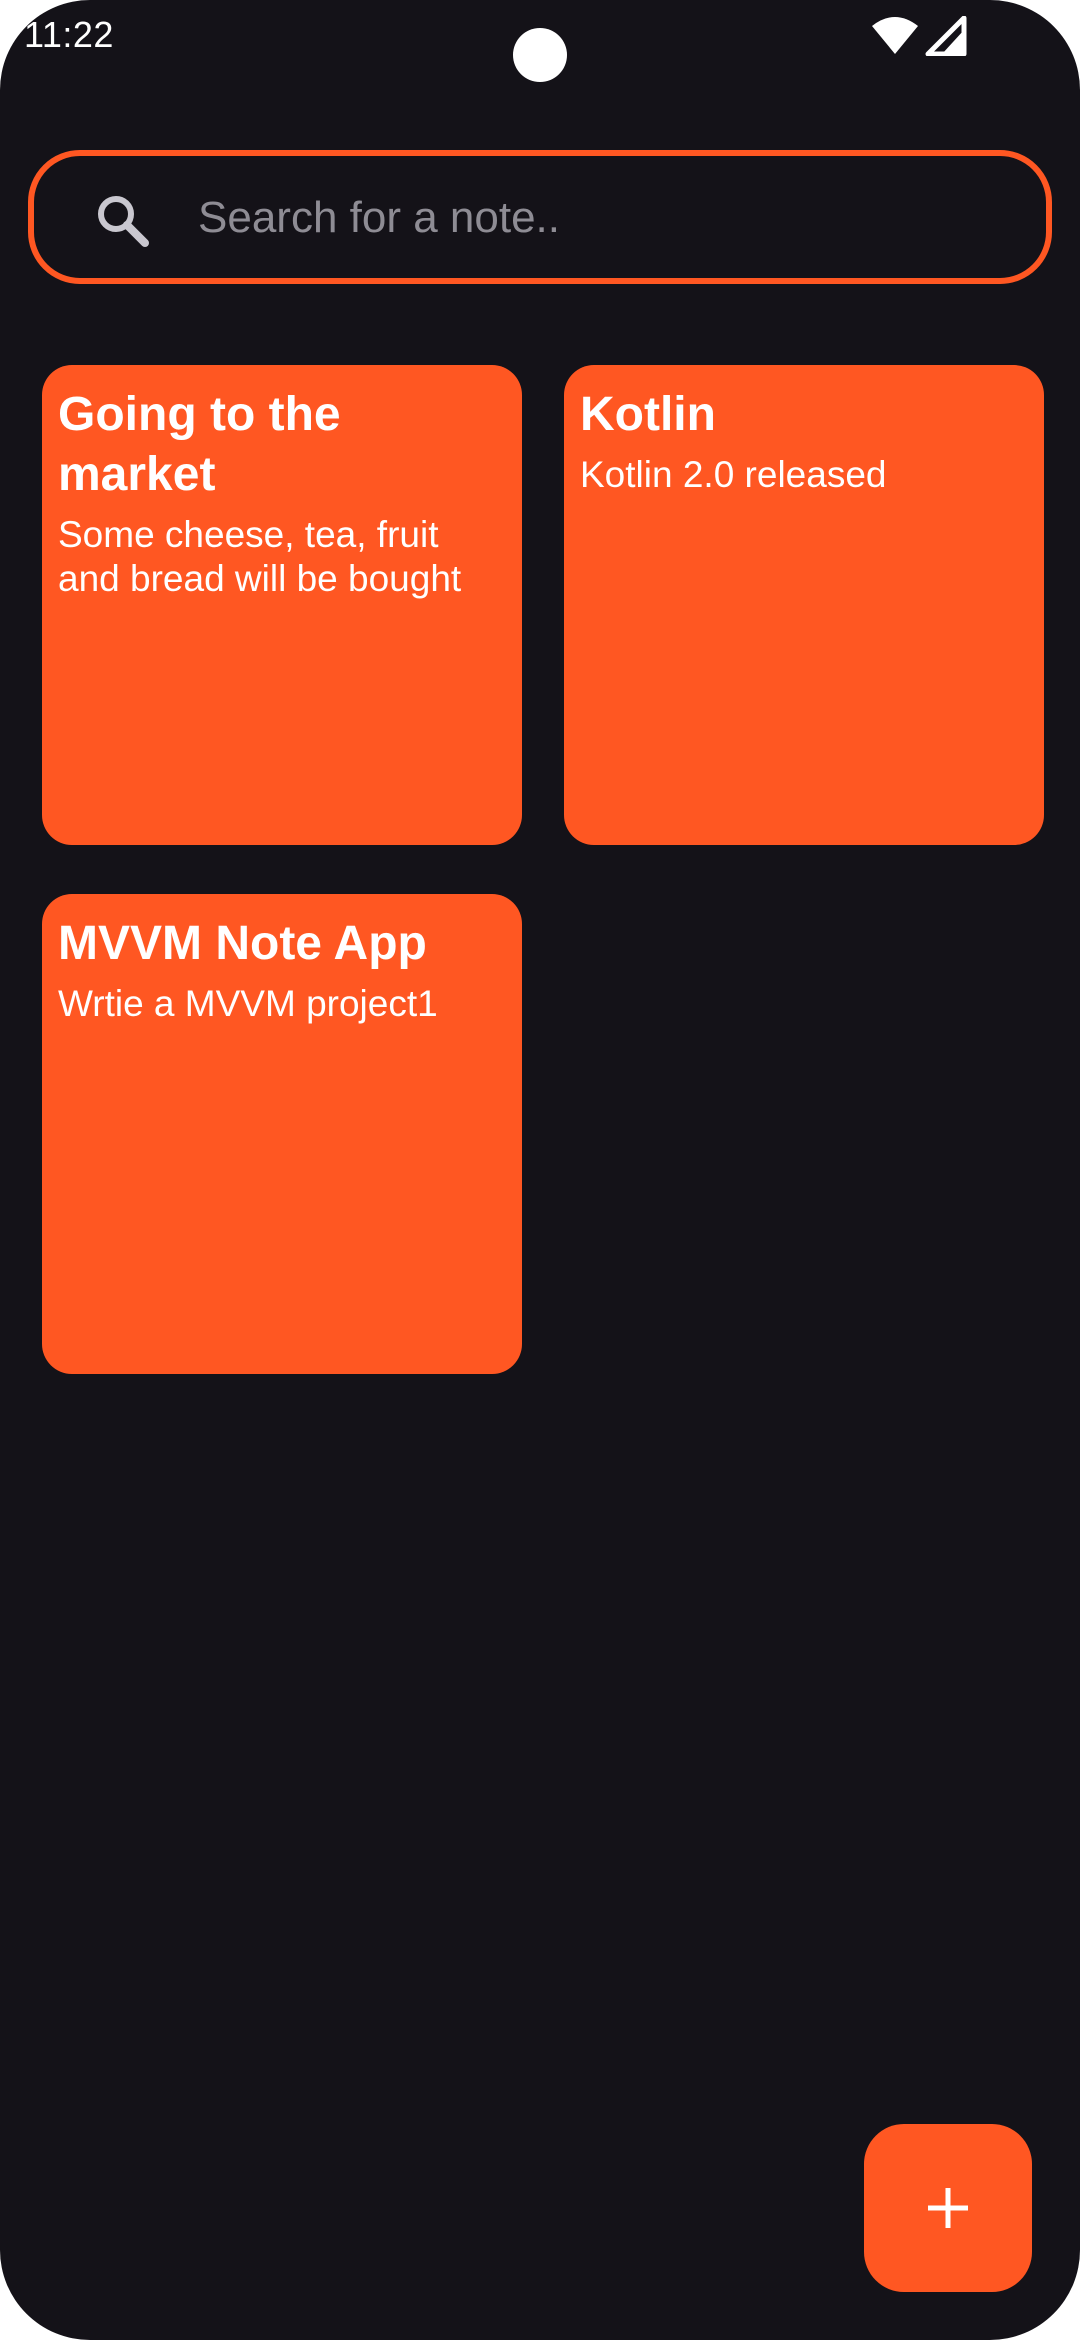 The image size is (1080, 2340). What do you see at coordinates (123, 221) in the screenshot?
I see `search-icon` at bounding box center [123, 221].